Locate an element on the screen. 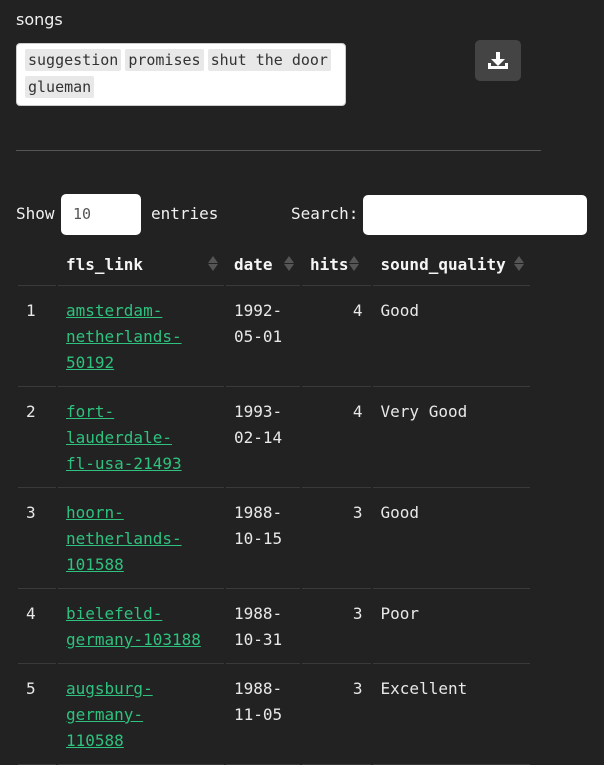 Image resolution: width=604 pixels, height=765 pixels. search-input is located at coordinates (475, 215).